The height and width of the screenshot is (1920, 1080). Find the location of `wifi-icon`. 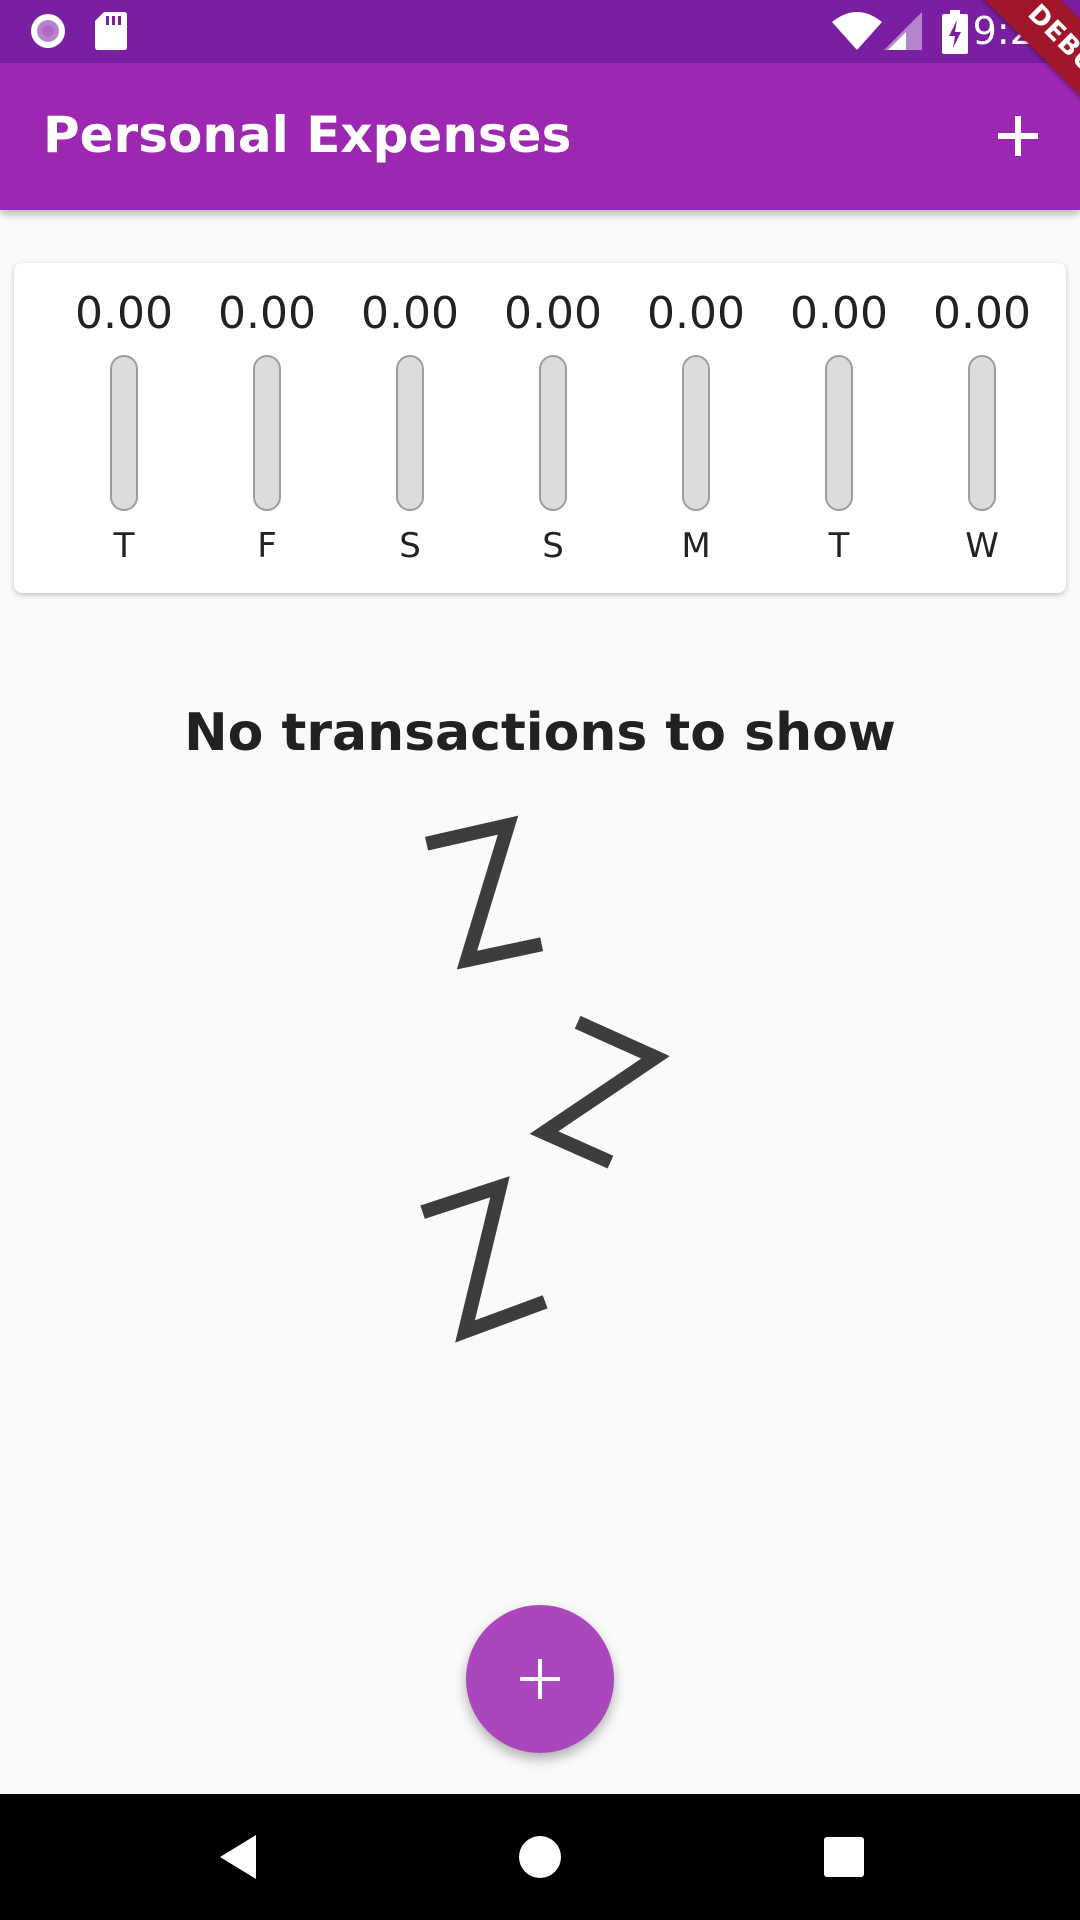

wifi-icon is located at coordinates (857, 31).